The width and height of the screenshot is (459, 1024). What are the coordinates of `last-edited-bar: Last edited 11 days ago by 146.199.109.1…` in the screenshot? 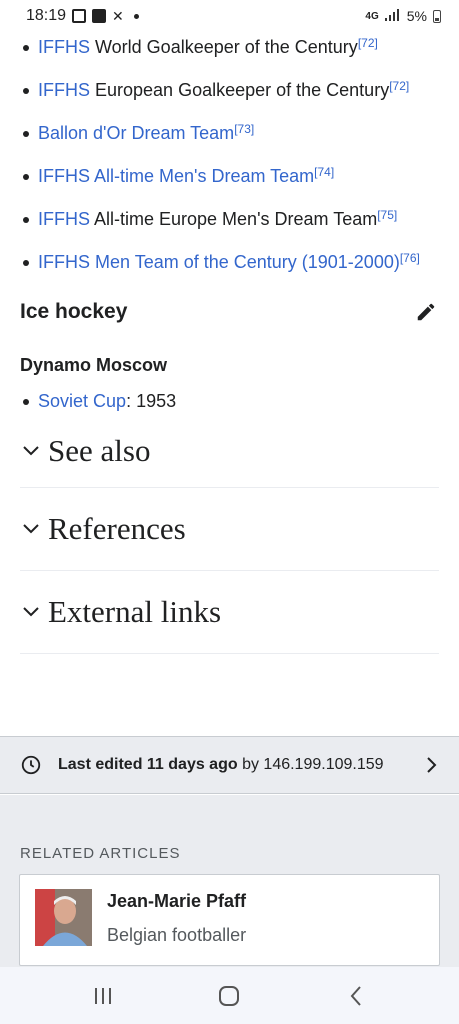 It's located at (229, 765).